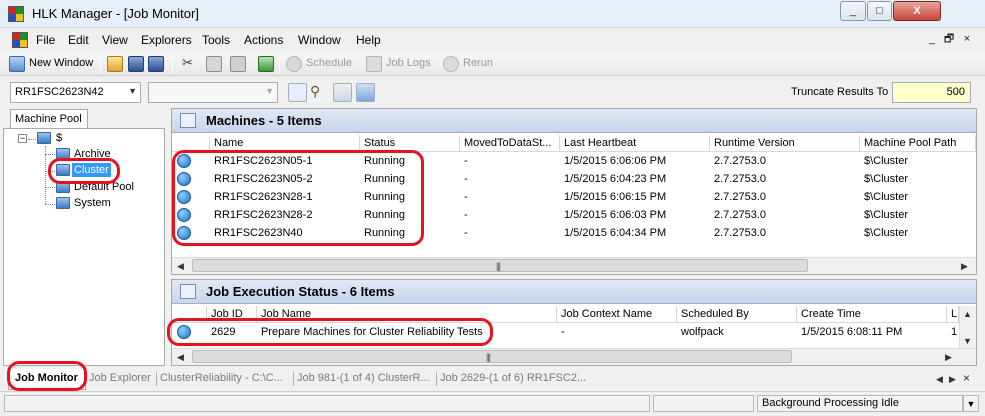 This screenshot has width=985, height=416. What do you see at coordinates (785, 143) in the screenshot?
I see `column-header-runtime: Runtime Version` at bounding box center [785, 143].